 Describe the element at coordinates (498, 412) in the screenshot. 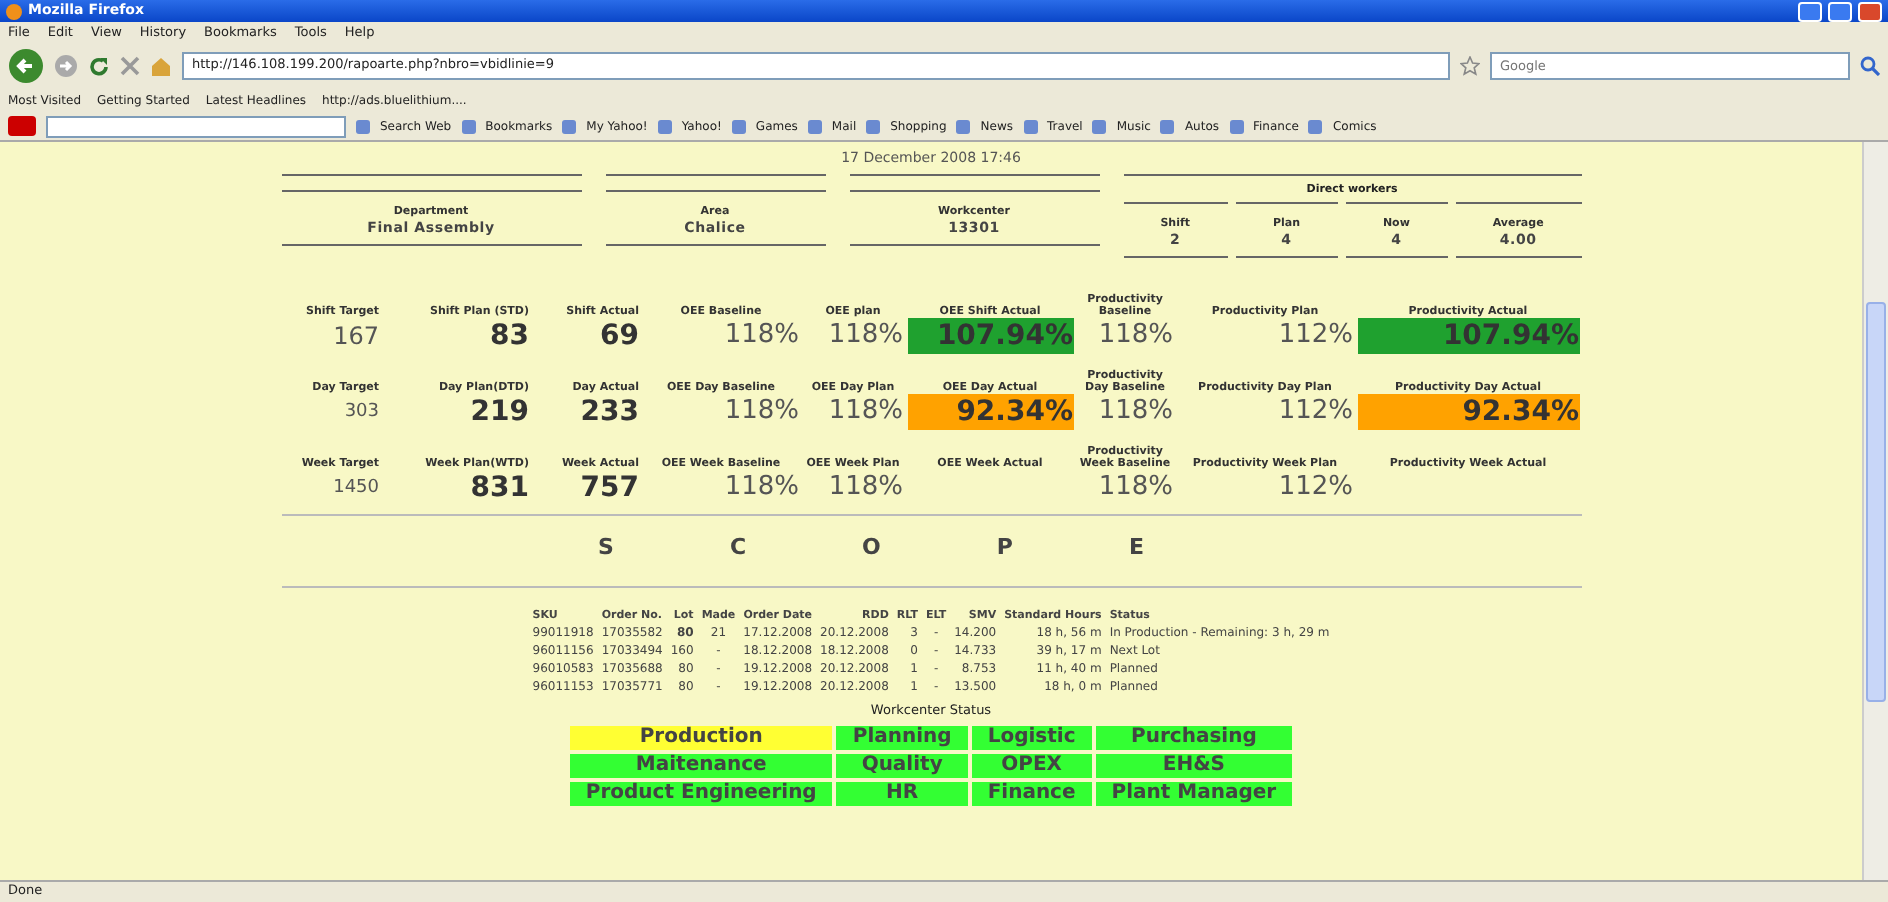

I see `metric-value: 219` at that location.